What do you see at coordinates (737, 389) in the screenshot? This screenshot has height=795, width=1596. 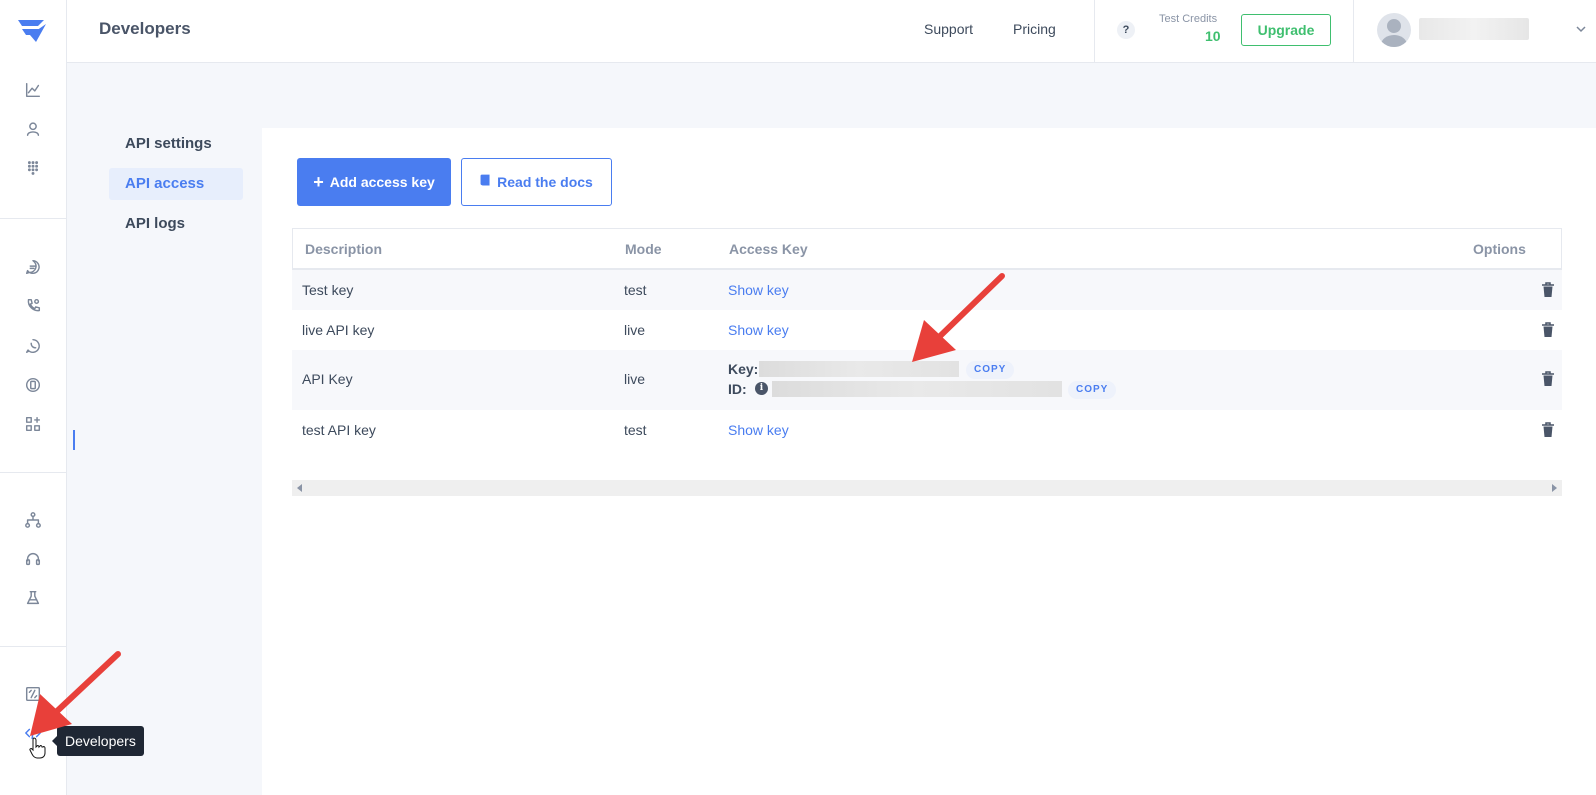 I see `id-label: ID:` at bounding box center [737, 389].